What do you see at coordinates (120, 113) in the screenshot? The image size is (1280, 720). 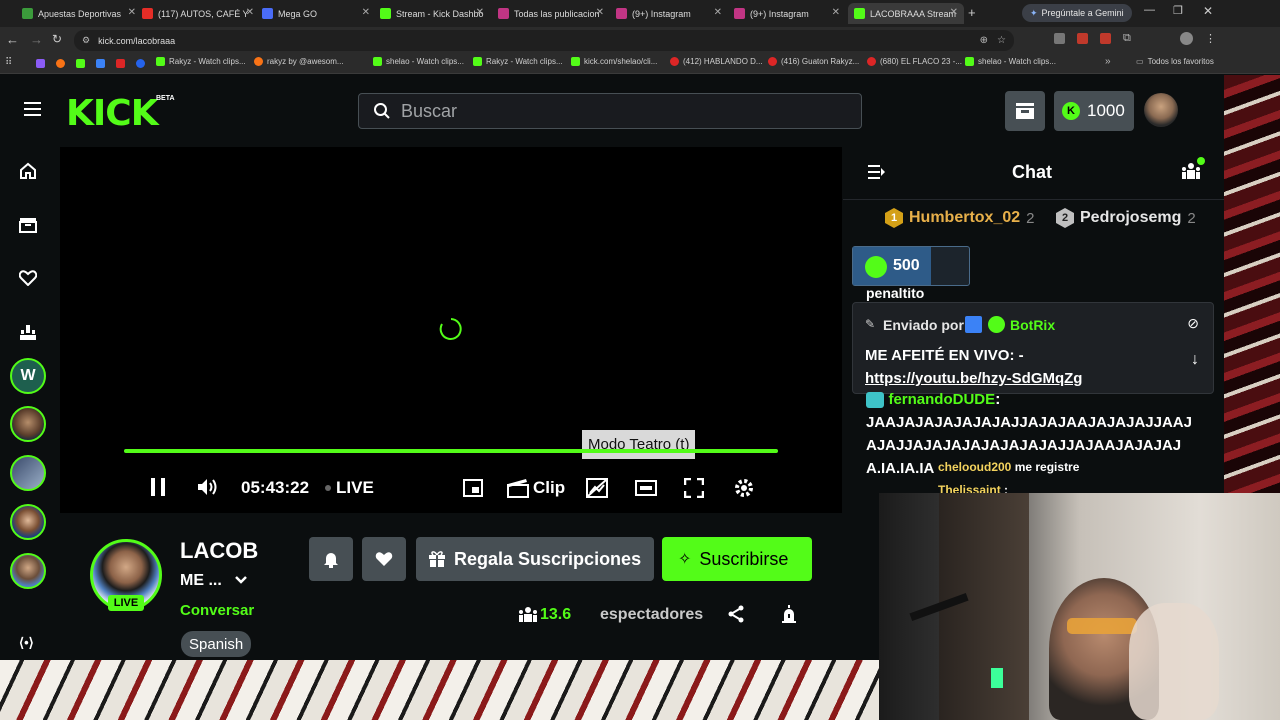 I see `kick-logo: KICK BETA` at bounding box center [120, 113].